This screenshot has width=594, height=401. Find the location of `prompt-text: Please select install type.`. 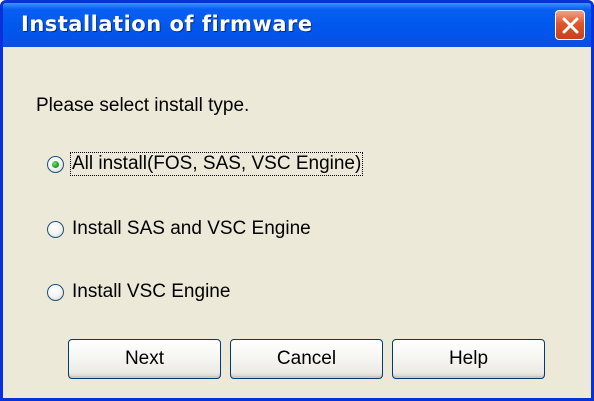

prompt-text: Please select install type. is located at coordinates (143, 105).